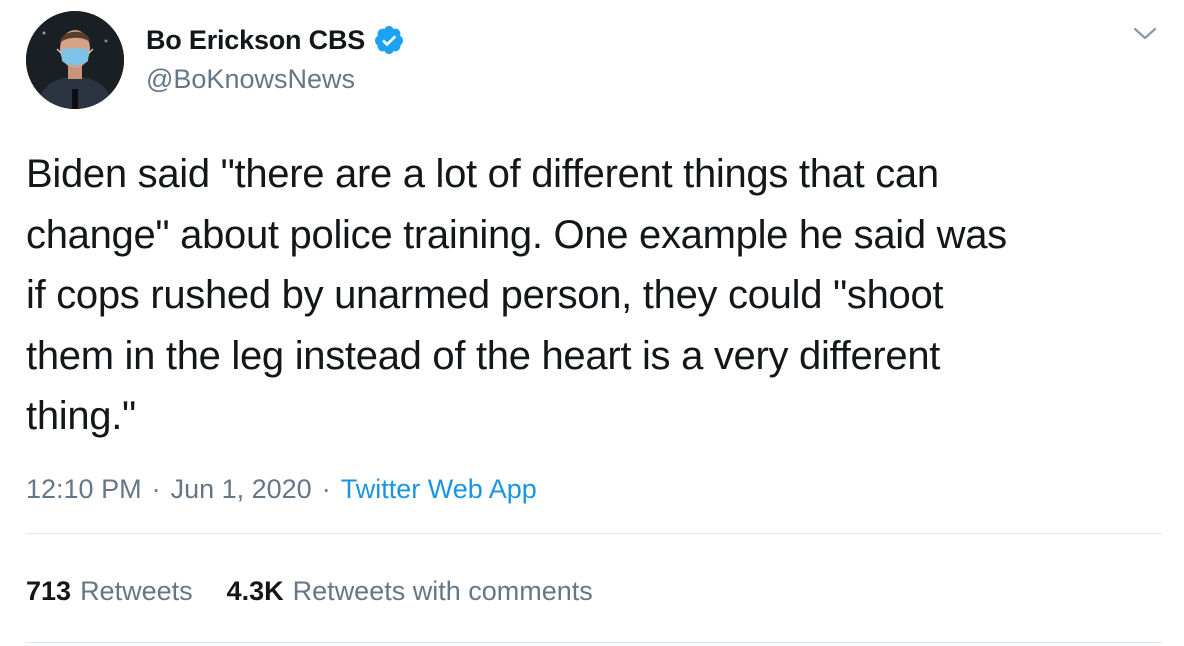 This screenshot has width=1184, height=646. What do you see at coordinates (84, 489) in the screenshot?
I see `tweet-time: 12:10 PM` at bounding box center [84, 489].